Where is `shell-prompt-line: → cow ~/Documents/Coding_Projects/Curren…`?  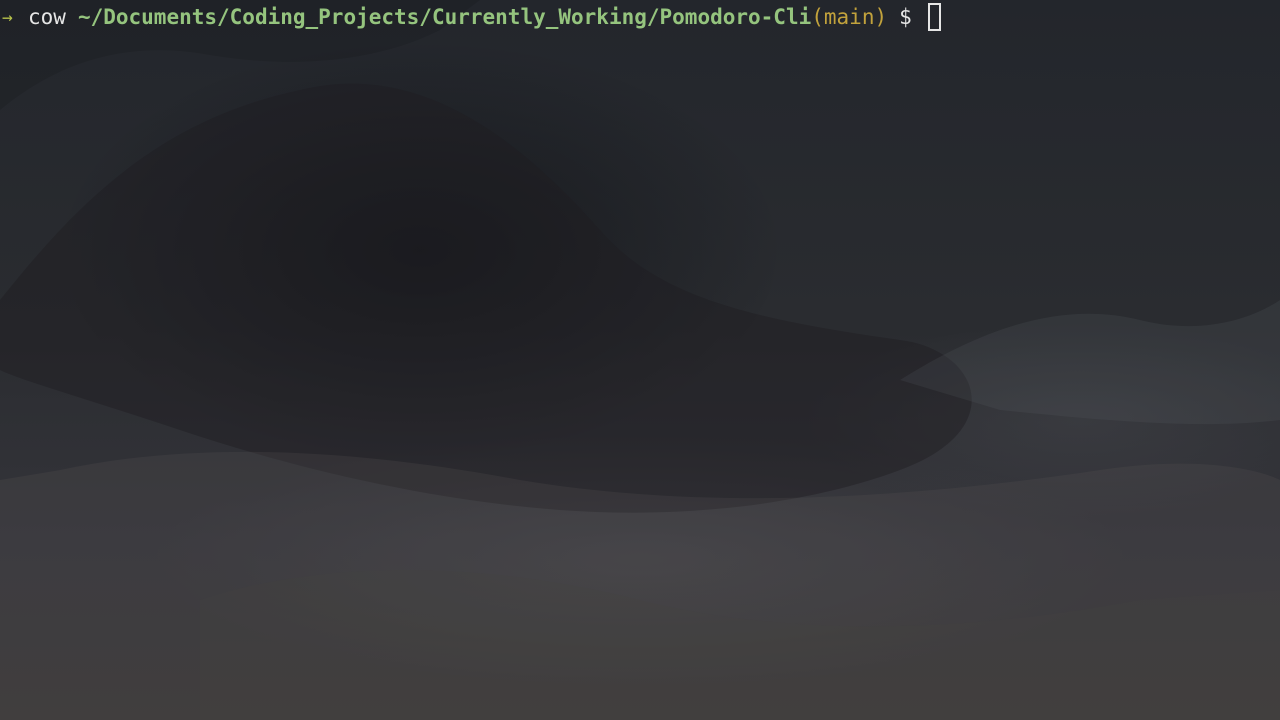 shell-prompt-line: → cow ~/Documents/Coding_Projects/Curren… is located at coordinates (470, 17).